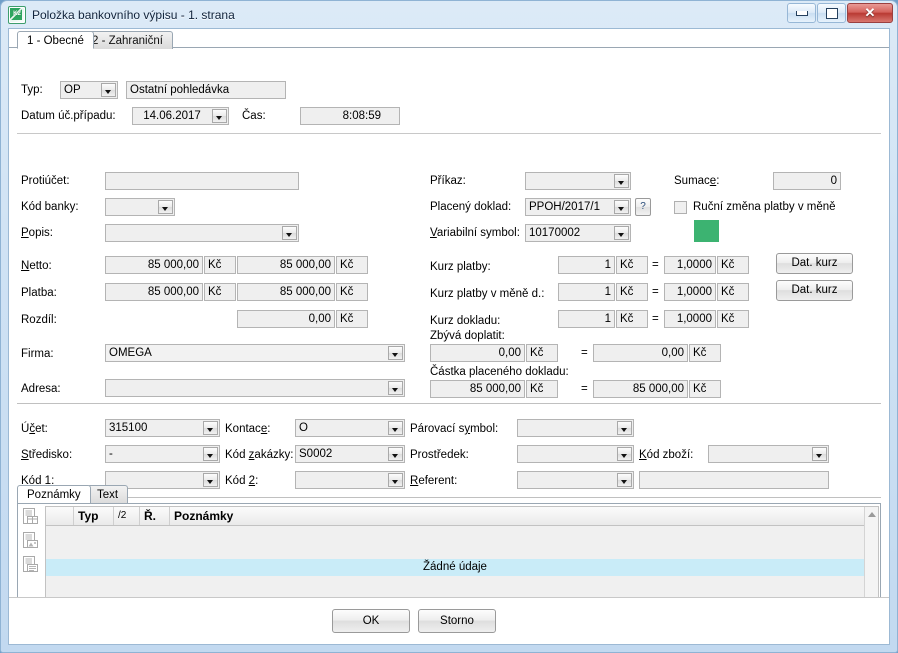 This screenshot has height=653, width=898. Describe the element at coordinates (127, 516) in the screenshot. I see `grid-col-sort: /2` at that location.